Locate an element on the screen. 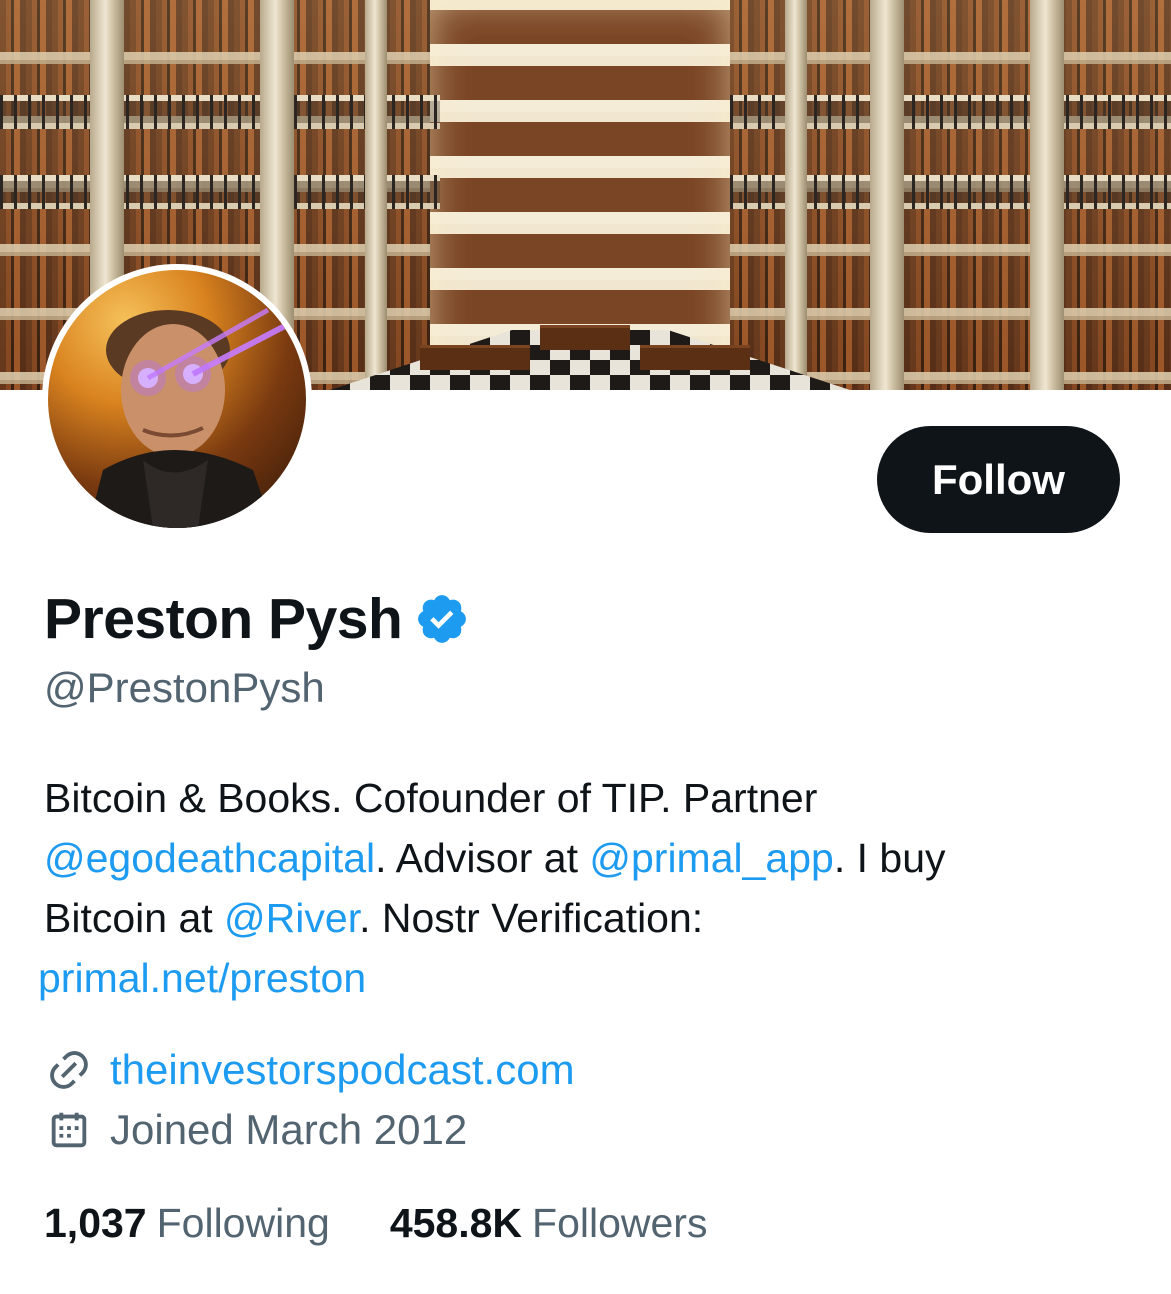 This screenshot has width=1171, height=1294. following-count: 1,037 is located at coordinates (95, 1223).